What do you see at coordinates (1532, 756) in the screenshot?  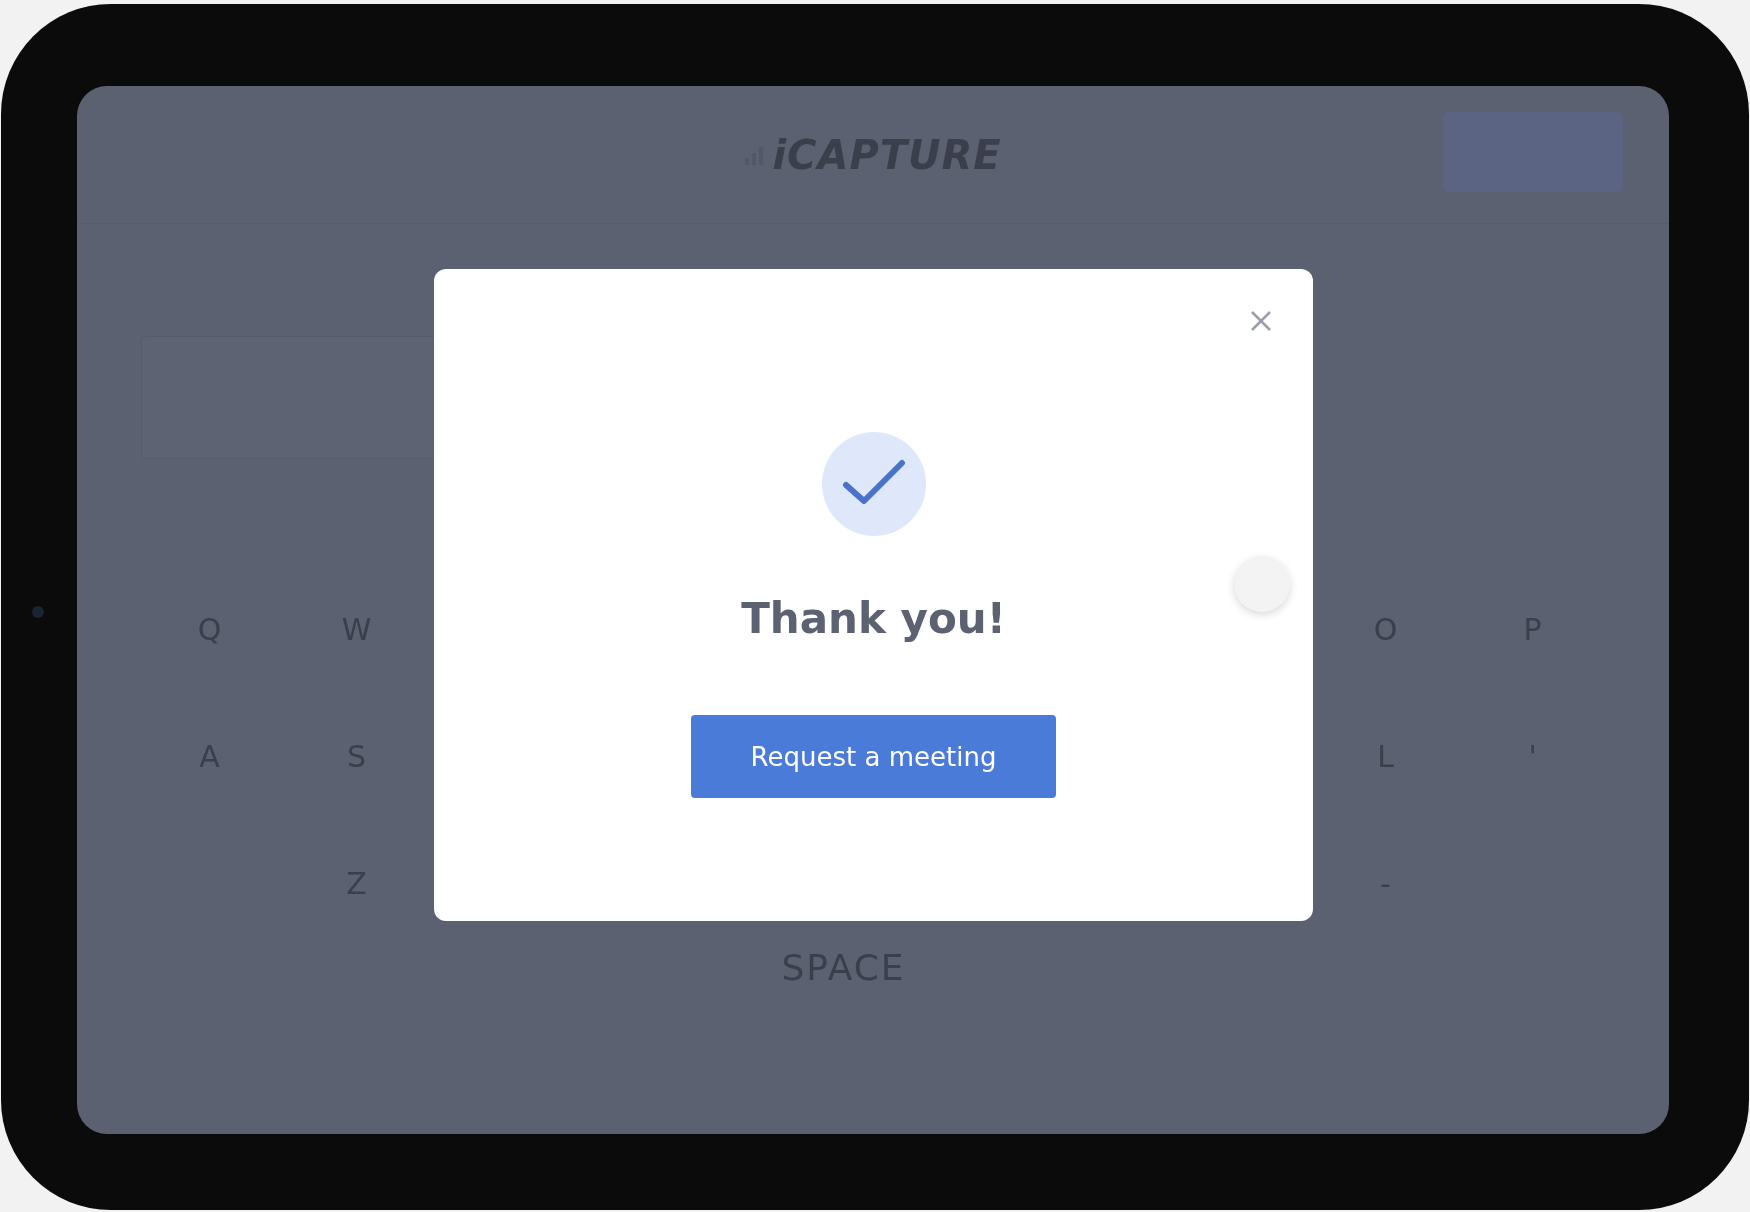 I see `keyboard-key: '` at bounding box center [1532, 756].